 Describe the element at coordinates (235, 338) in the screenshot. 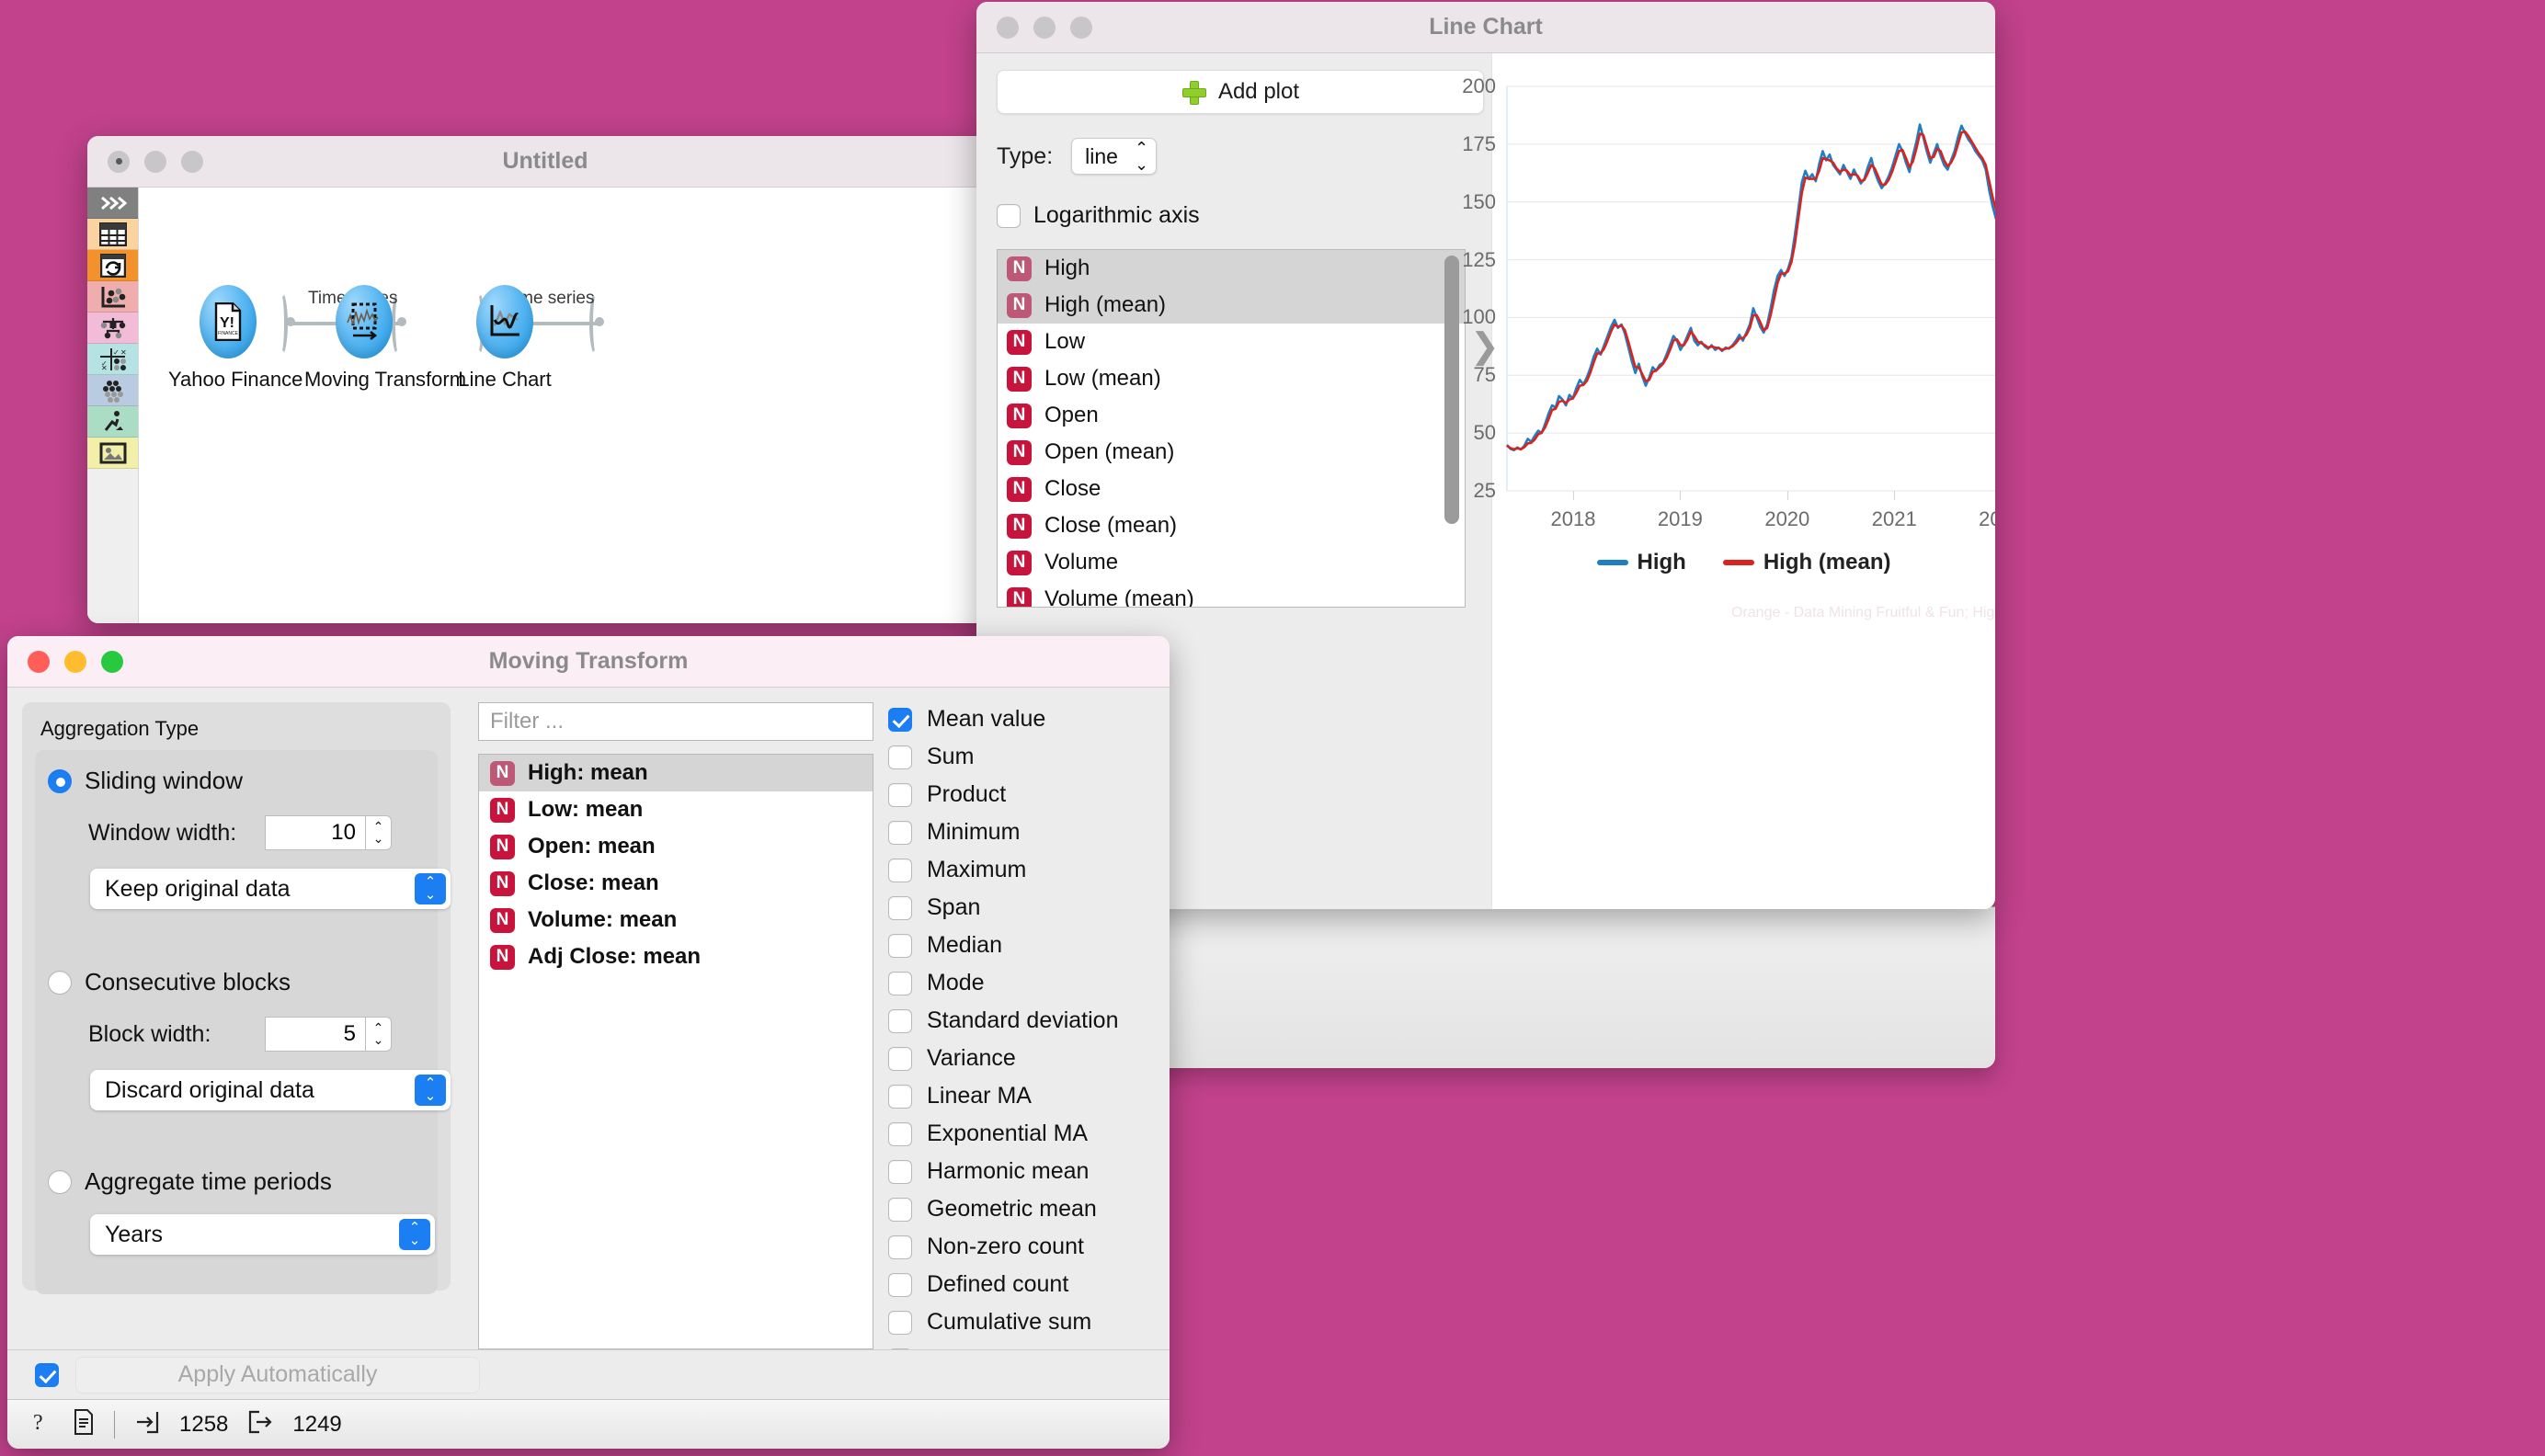

I see `node-yahoo-finance: Y! FINANCE Yahoo Finance` at that location.